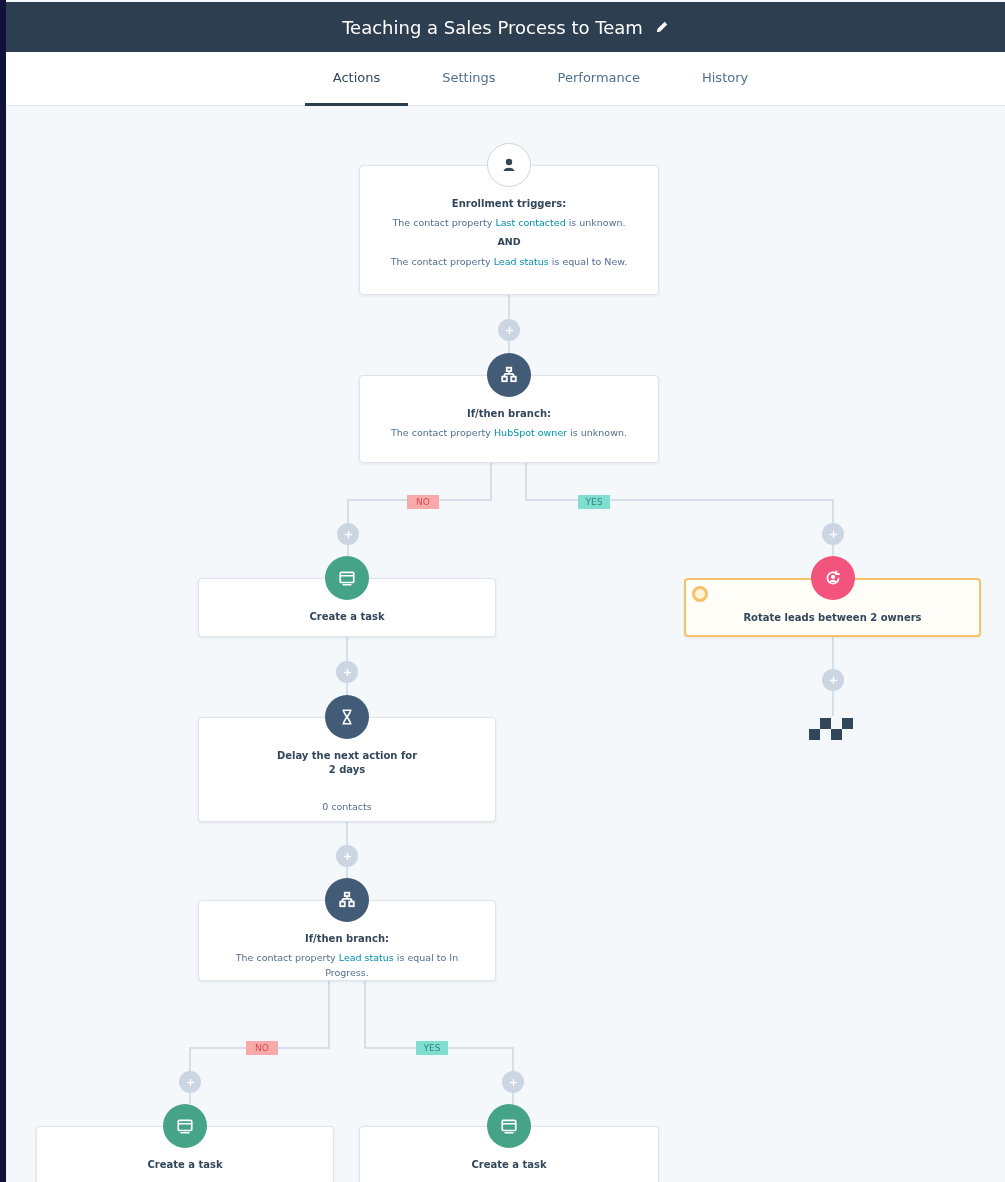 The image size is (1005, 1182). Describe the element at coordinates (509, 165) in the screenshot. I see `contact-icon` at that location.